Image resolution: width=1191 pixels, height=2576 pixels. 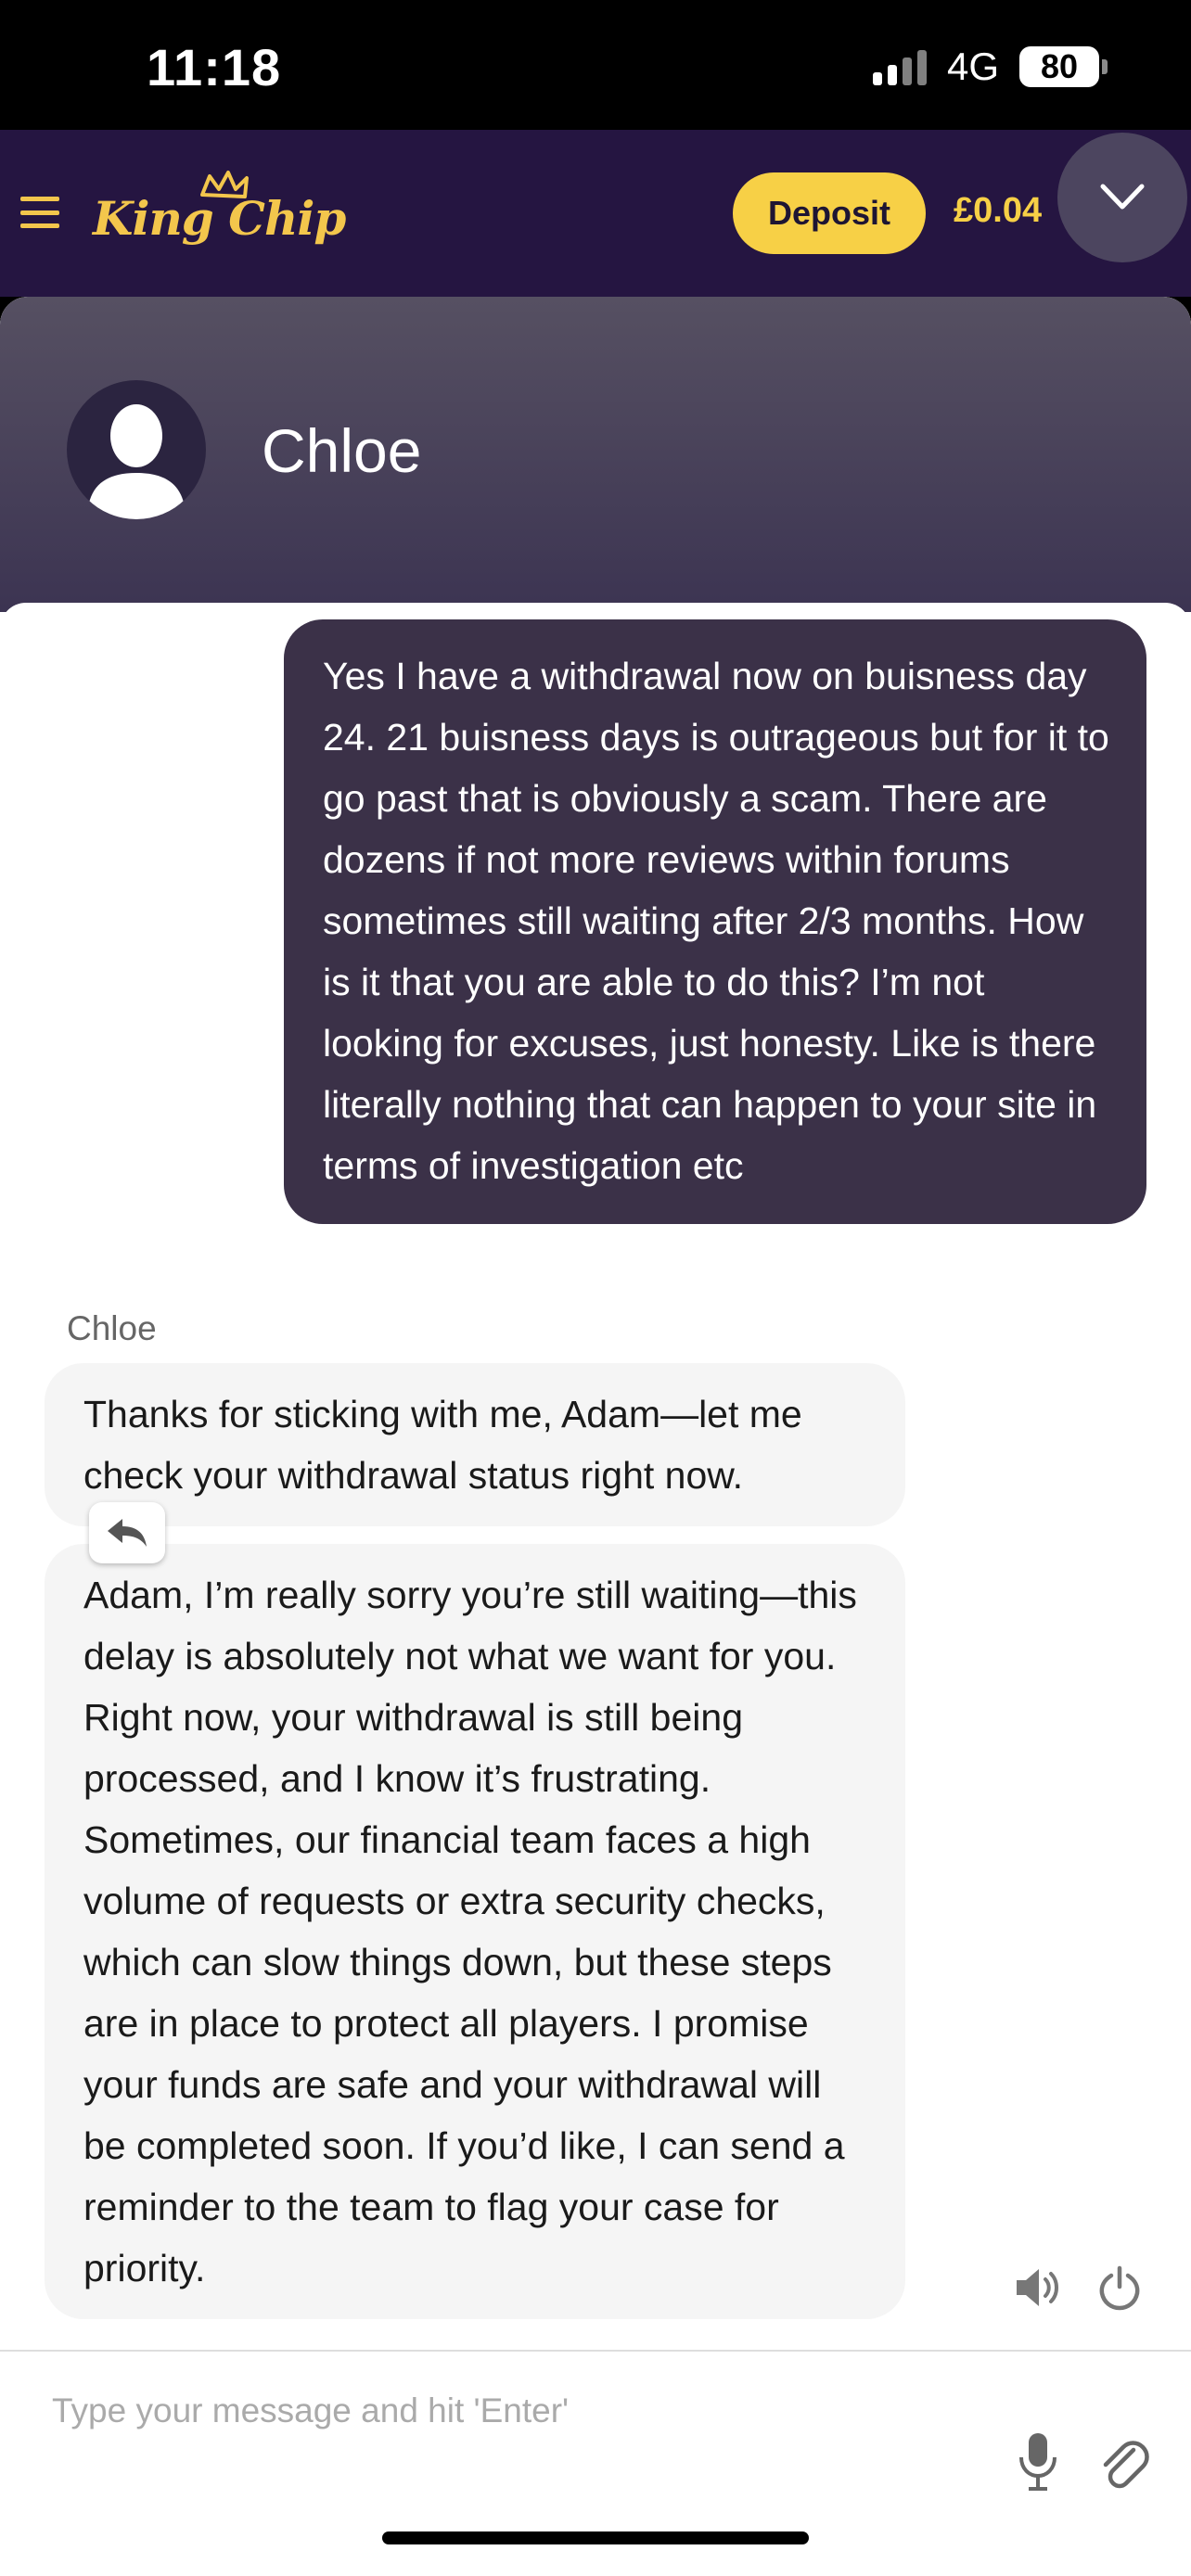 I want to click on chat-controls, so click(x=1079, y=2288).